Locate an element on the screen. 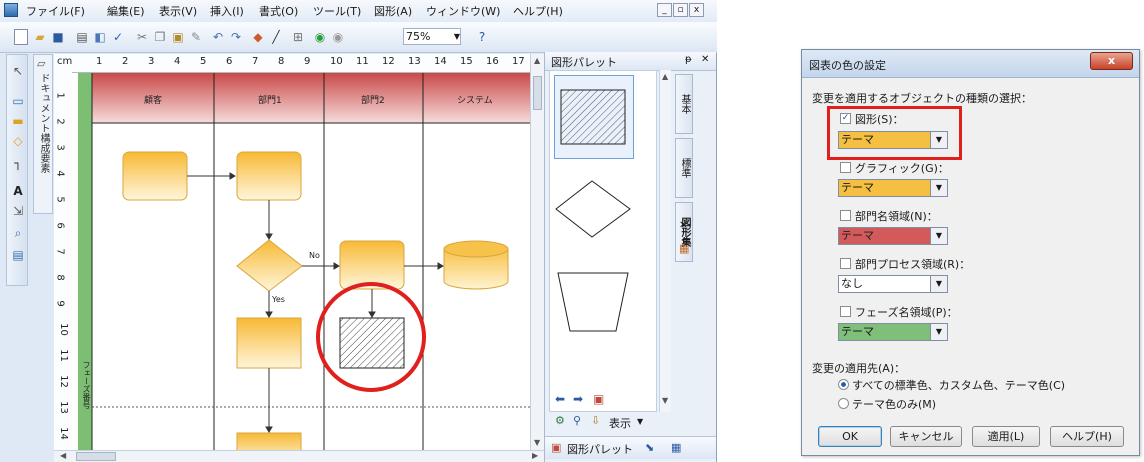 This screenshot has height=462, width=1144. graphic-dropdown-icon: ▼ is located at coordinates (939, 188).